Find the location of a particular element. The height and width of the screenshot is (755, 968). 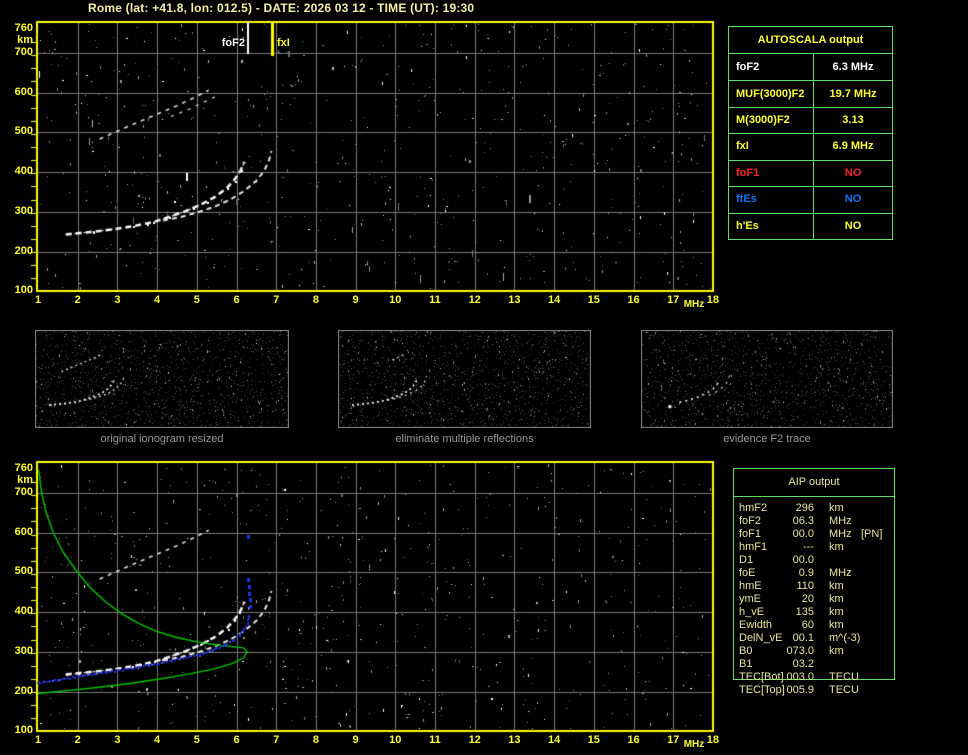

x-tick-label-bottom: 16 is located at coordinates (633, 740).